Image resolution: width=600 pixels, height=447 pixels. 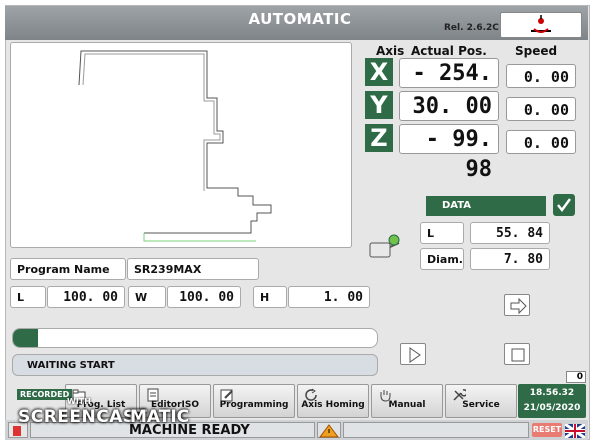 I want to click on axis-z-badge: Z, so click(x=379, y=138).